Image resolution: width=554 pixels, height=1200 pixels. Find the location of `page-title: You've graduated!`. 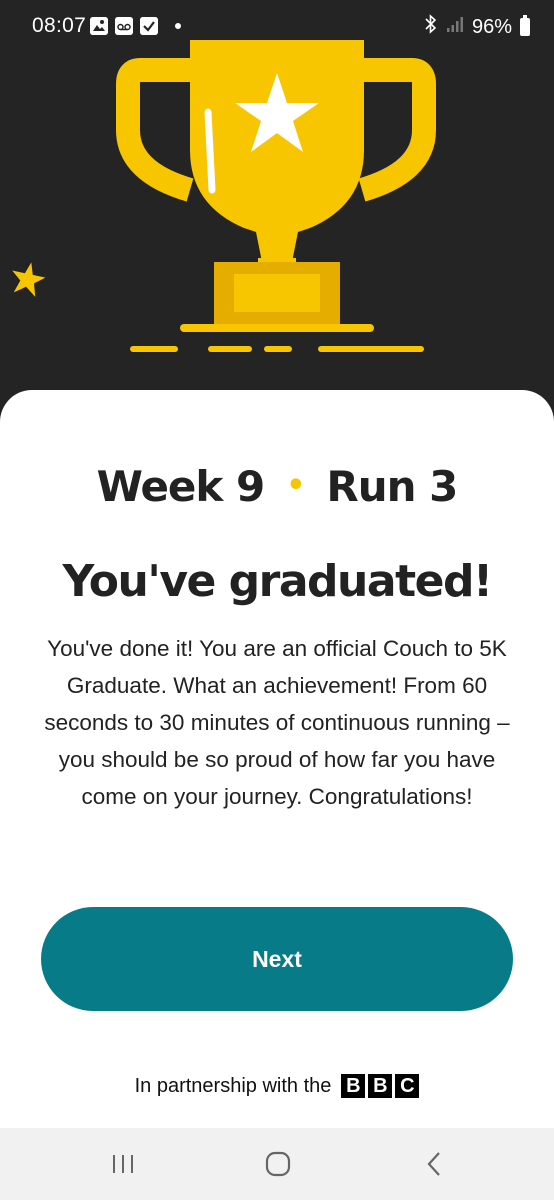

page-title: You've graduated! is located at coordinates (277, 581).